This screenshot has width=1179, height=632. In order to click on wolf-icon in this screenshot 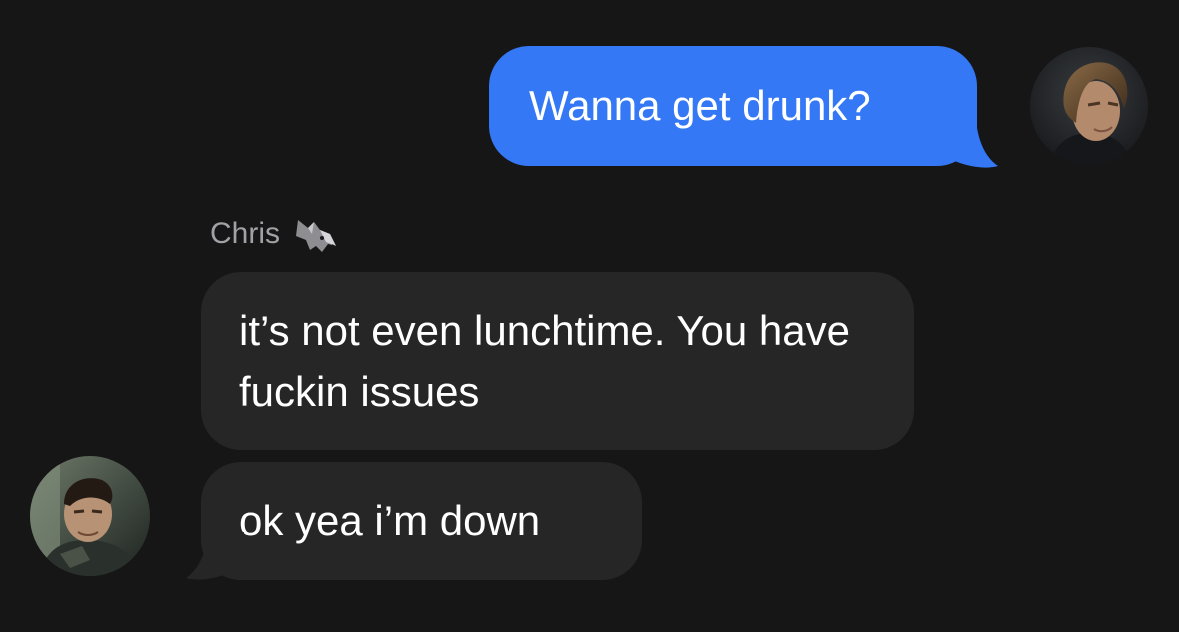, I will do `click(316, 236)`.